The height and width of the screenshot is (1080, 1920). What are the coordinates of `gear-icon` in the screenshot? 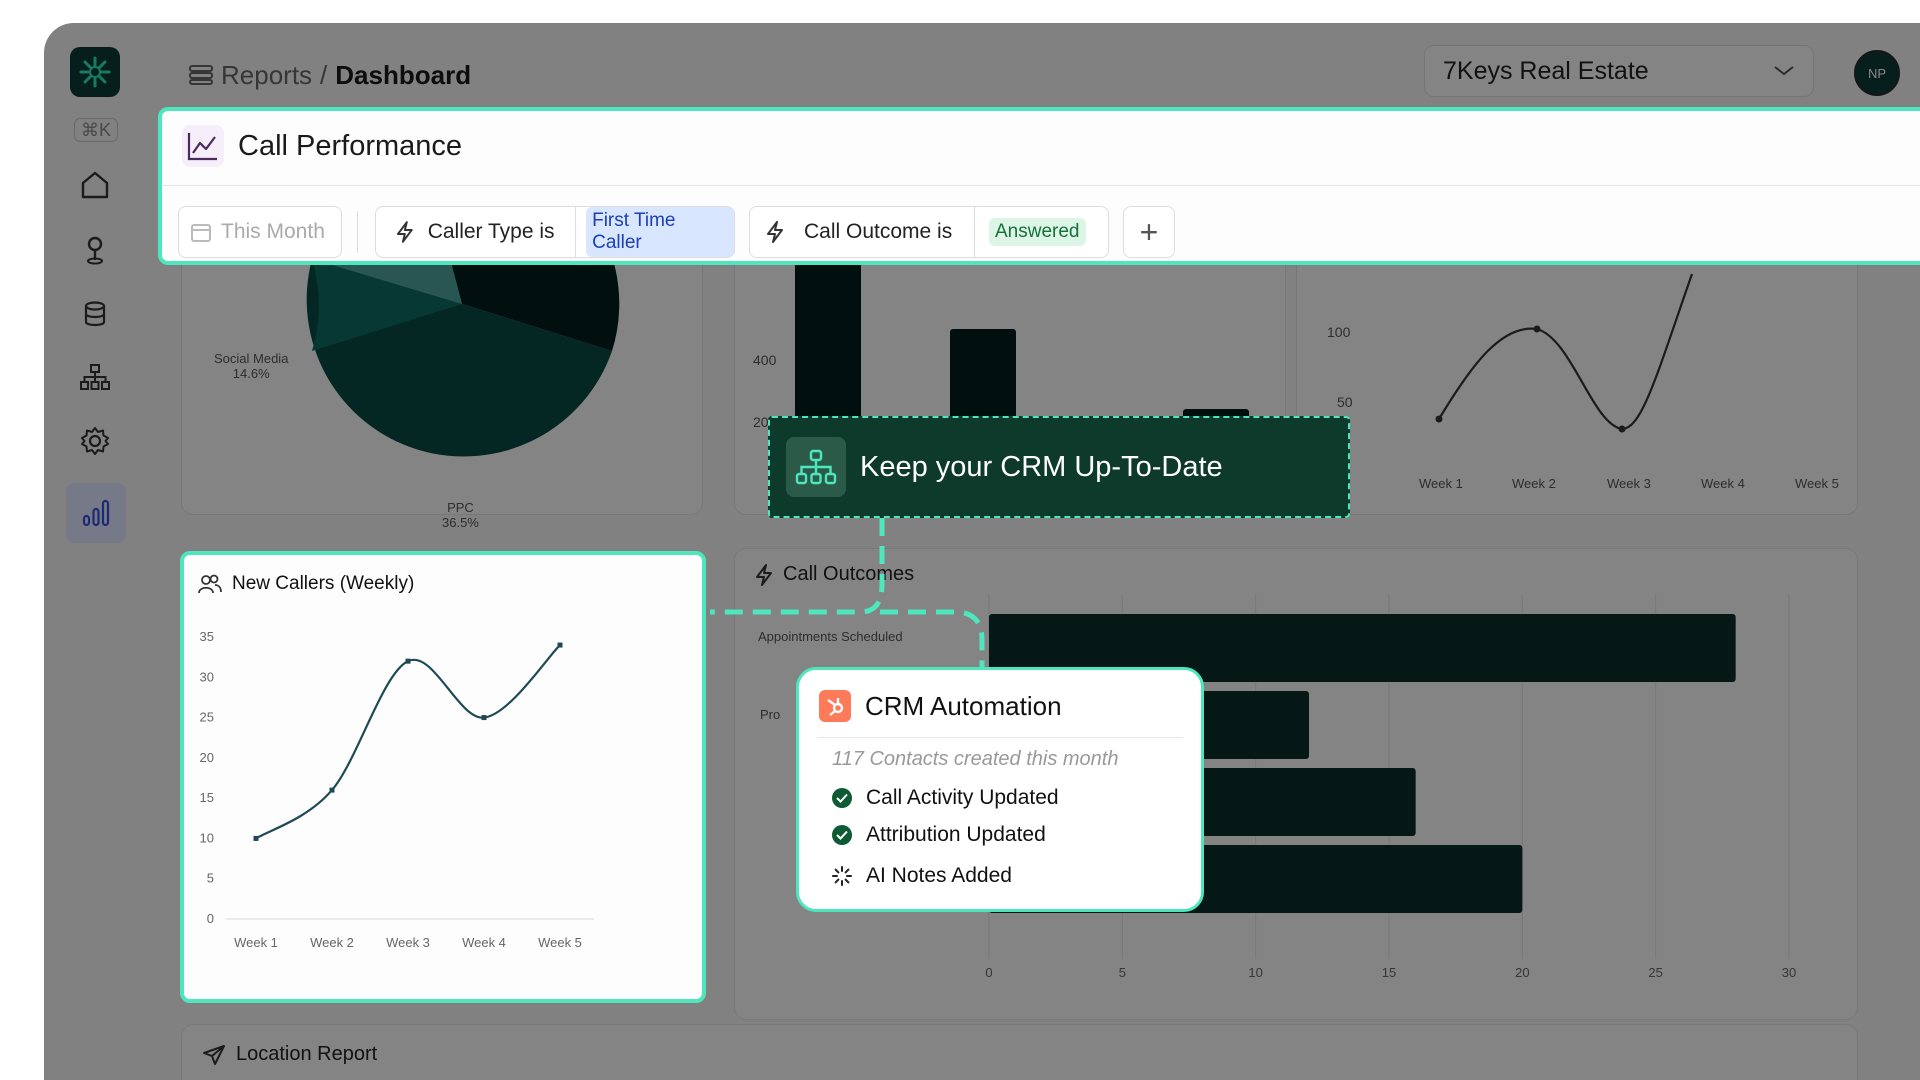 It's located at (95, 441).